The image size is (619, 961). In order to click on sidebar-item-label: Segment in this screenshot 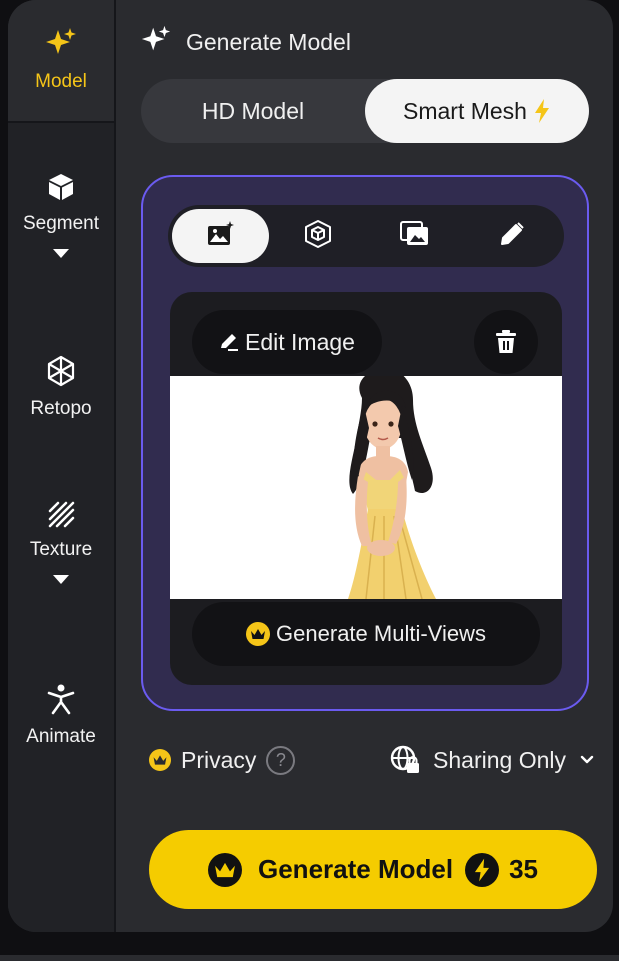, I will do `click(61, 223)`.